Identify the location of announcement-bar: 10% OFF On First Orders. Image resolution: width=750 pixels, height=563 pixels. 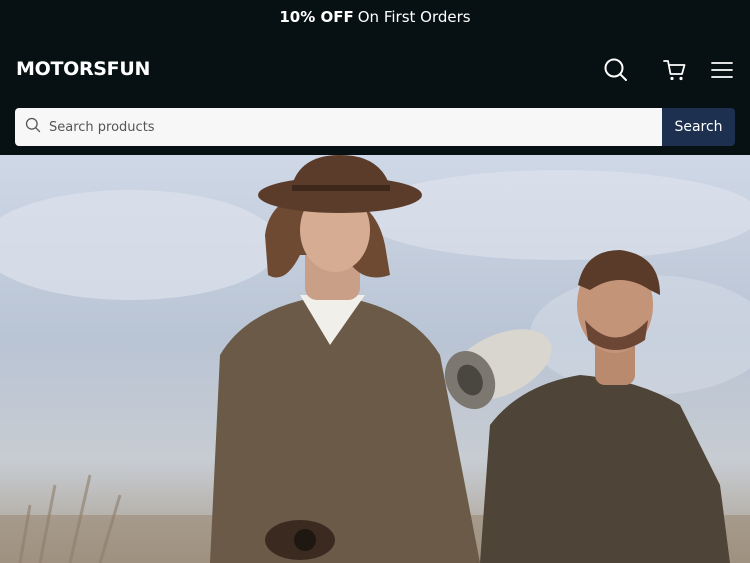
(375, 17).